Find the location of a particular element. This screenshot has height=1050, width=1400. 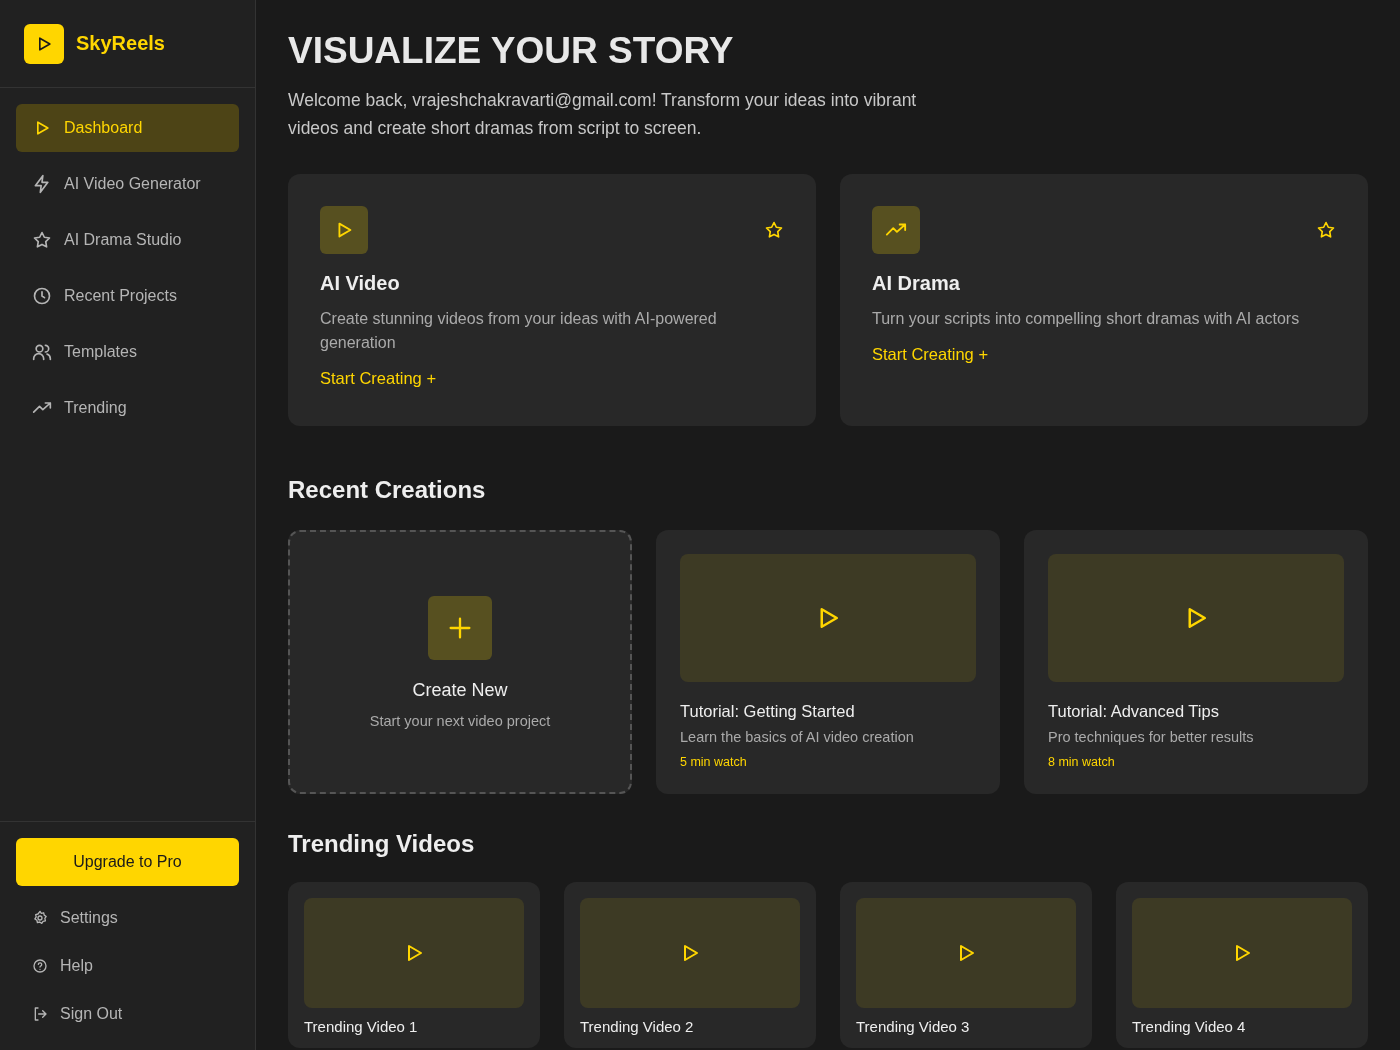

brand-name: SkyReels is located at coordinates (120, 43).